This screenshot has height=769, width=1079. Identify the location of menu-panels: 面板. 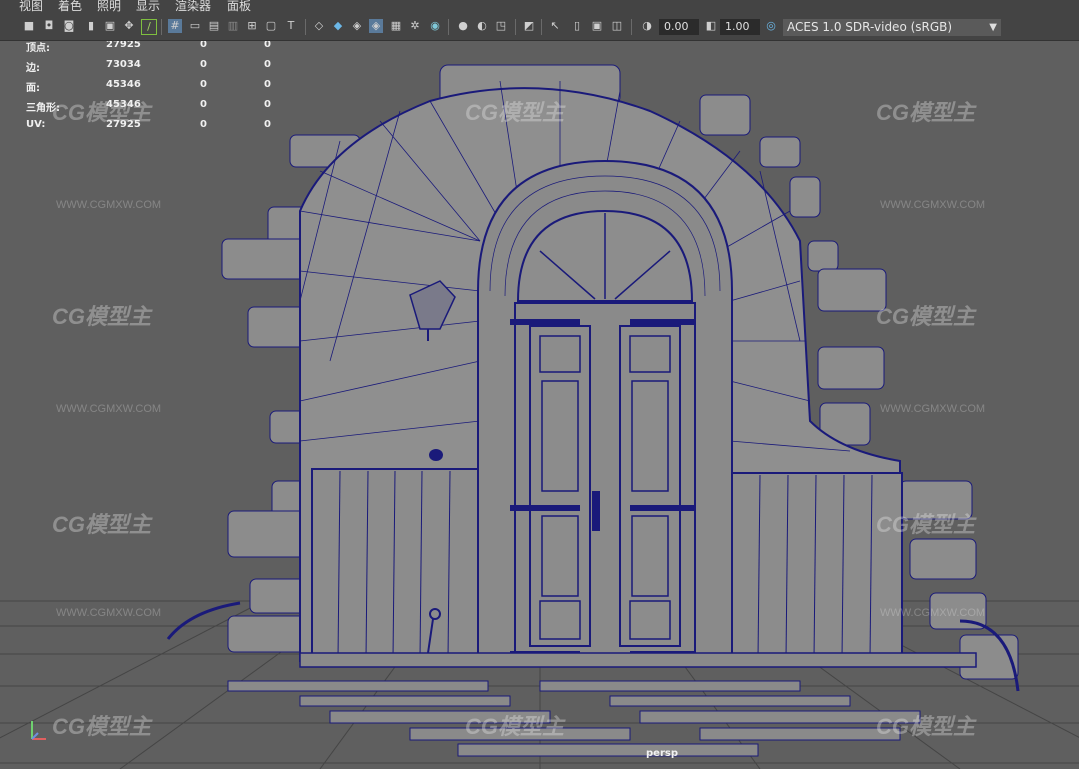
(239, 6).